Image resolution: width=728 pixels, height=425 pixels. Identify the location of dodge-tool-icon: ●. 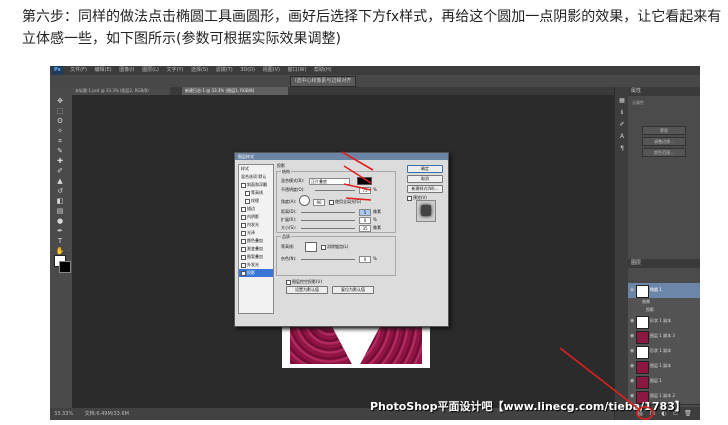
(60, 221).